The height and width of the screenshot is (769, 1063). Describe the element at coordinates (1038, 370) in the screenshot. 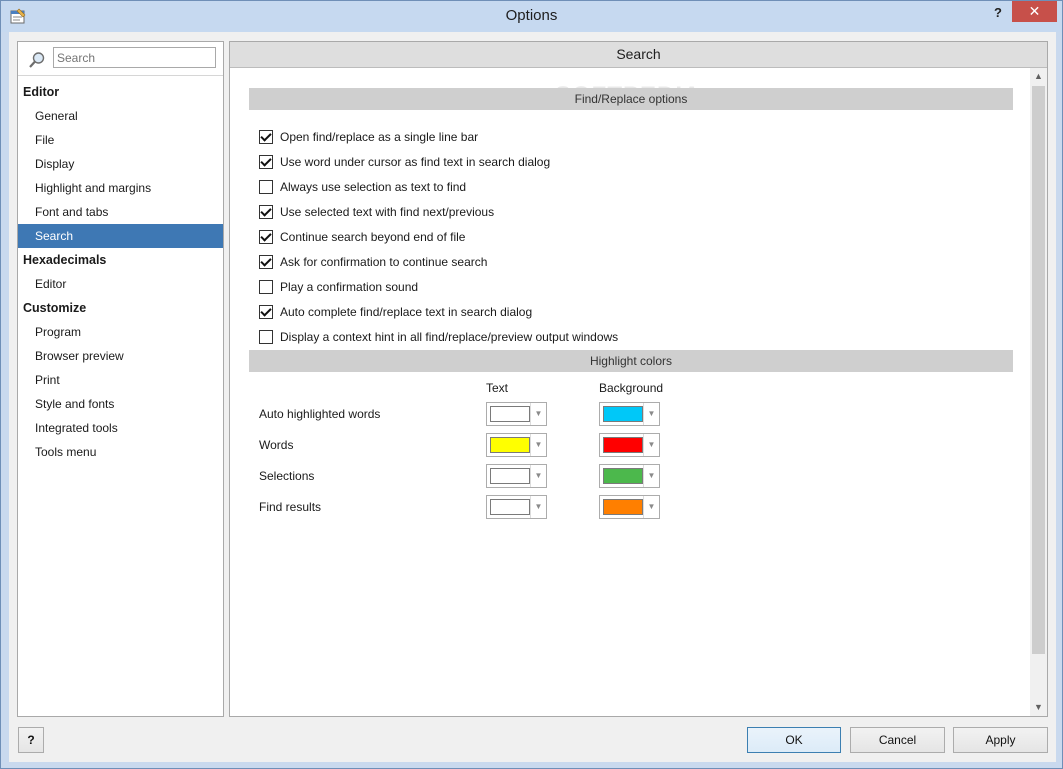

I see `scrollbar-thumb` at that location.